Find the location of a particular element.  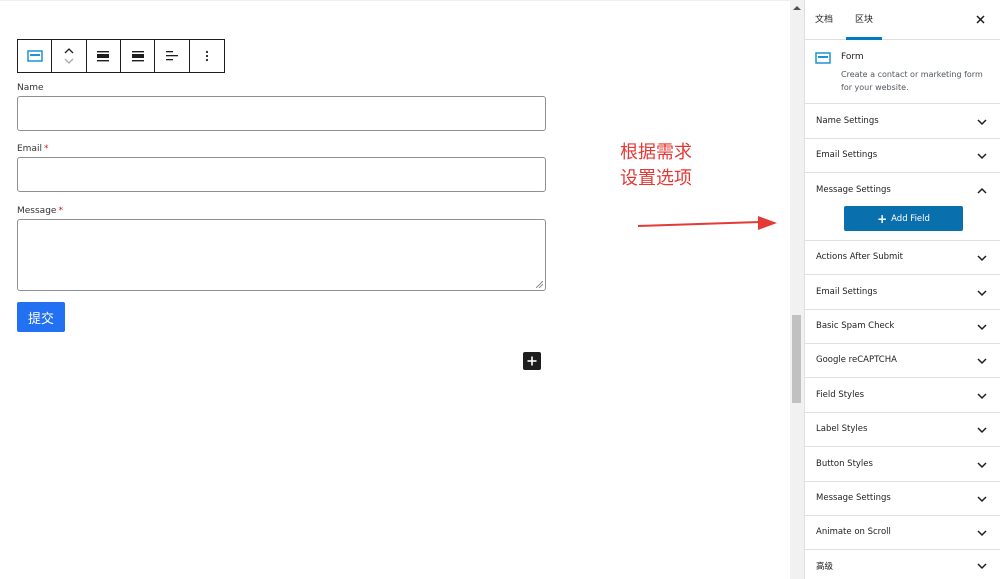

panel-label: Actions After Submit is located at coordinates (860, 257).